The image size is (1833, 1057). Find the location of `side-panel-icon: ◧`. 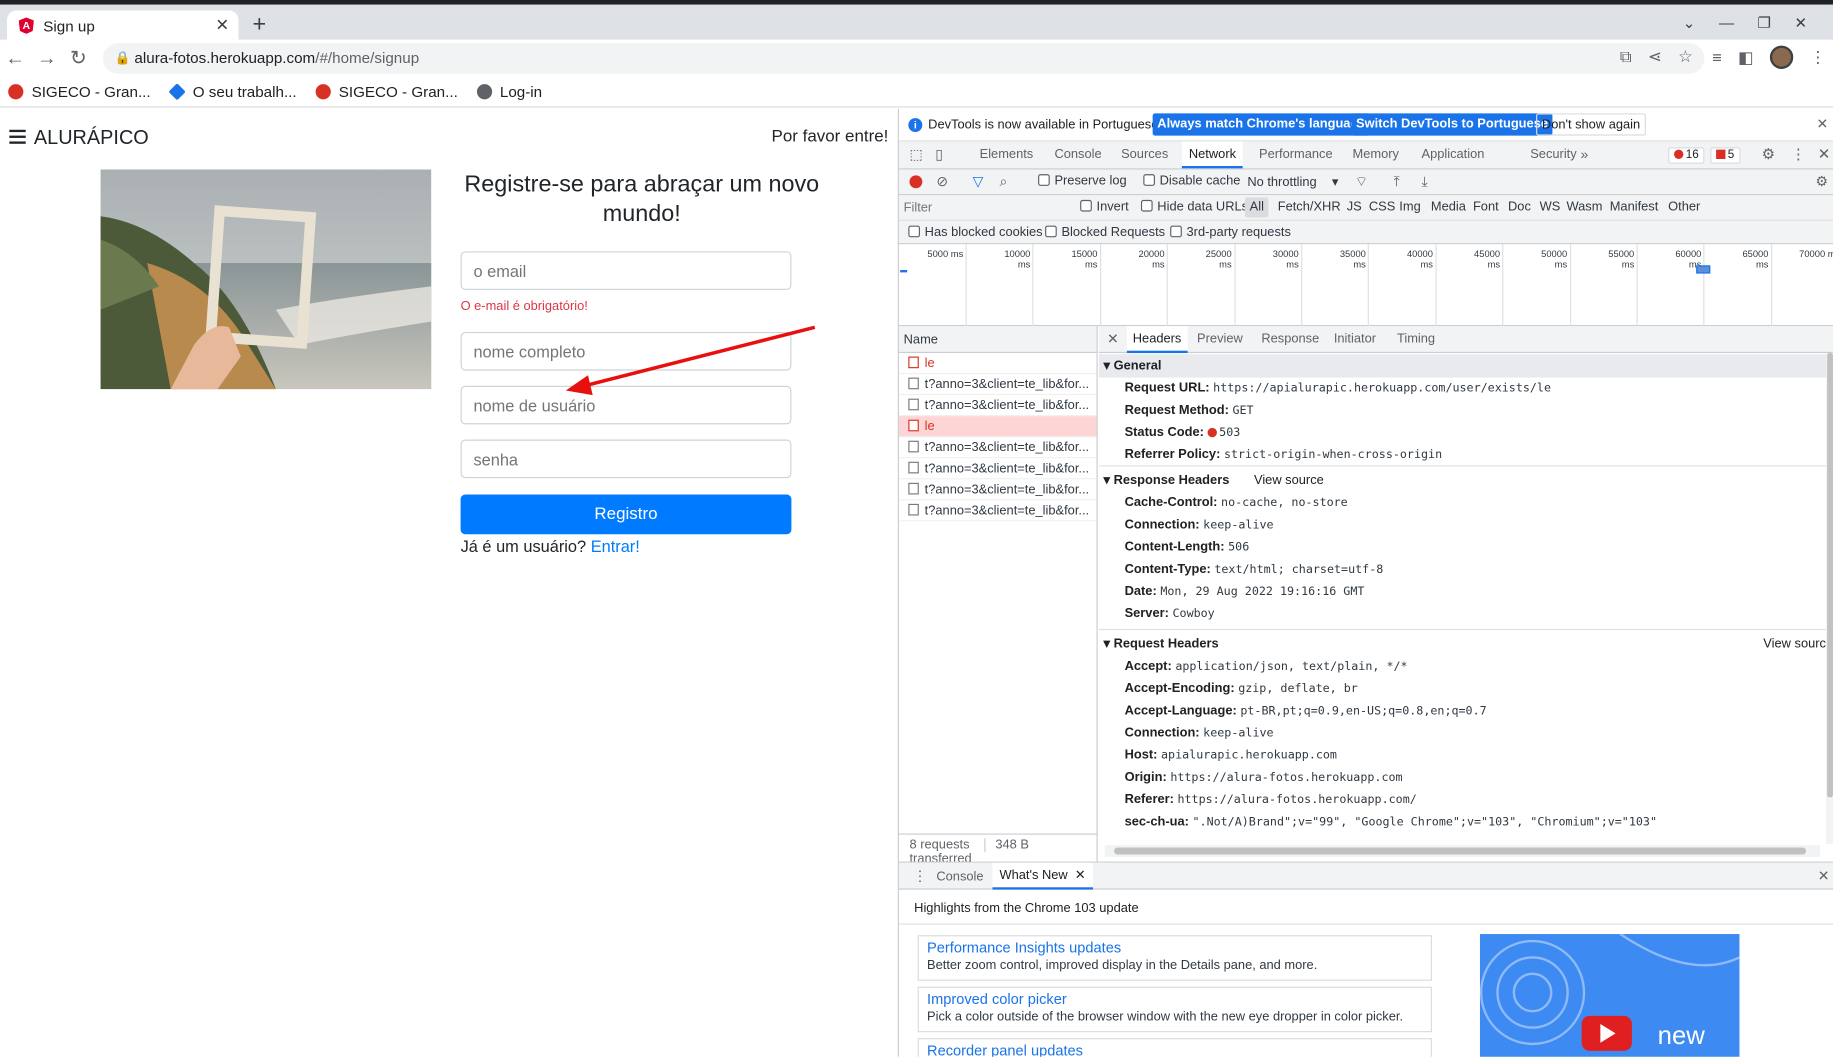

side-panel-icon: ◧ is located at coordinates (1745, 57).